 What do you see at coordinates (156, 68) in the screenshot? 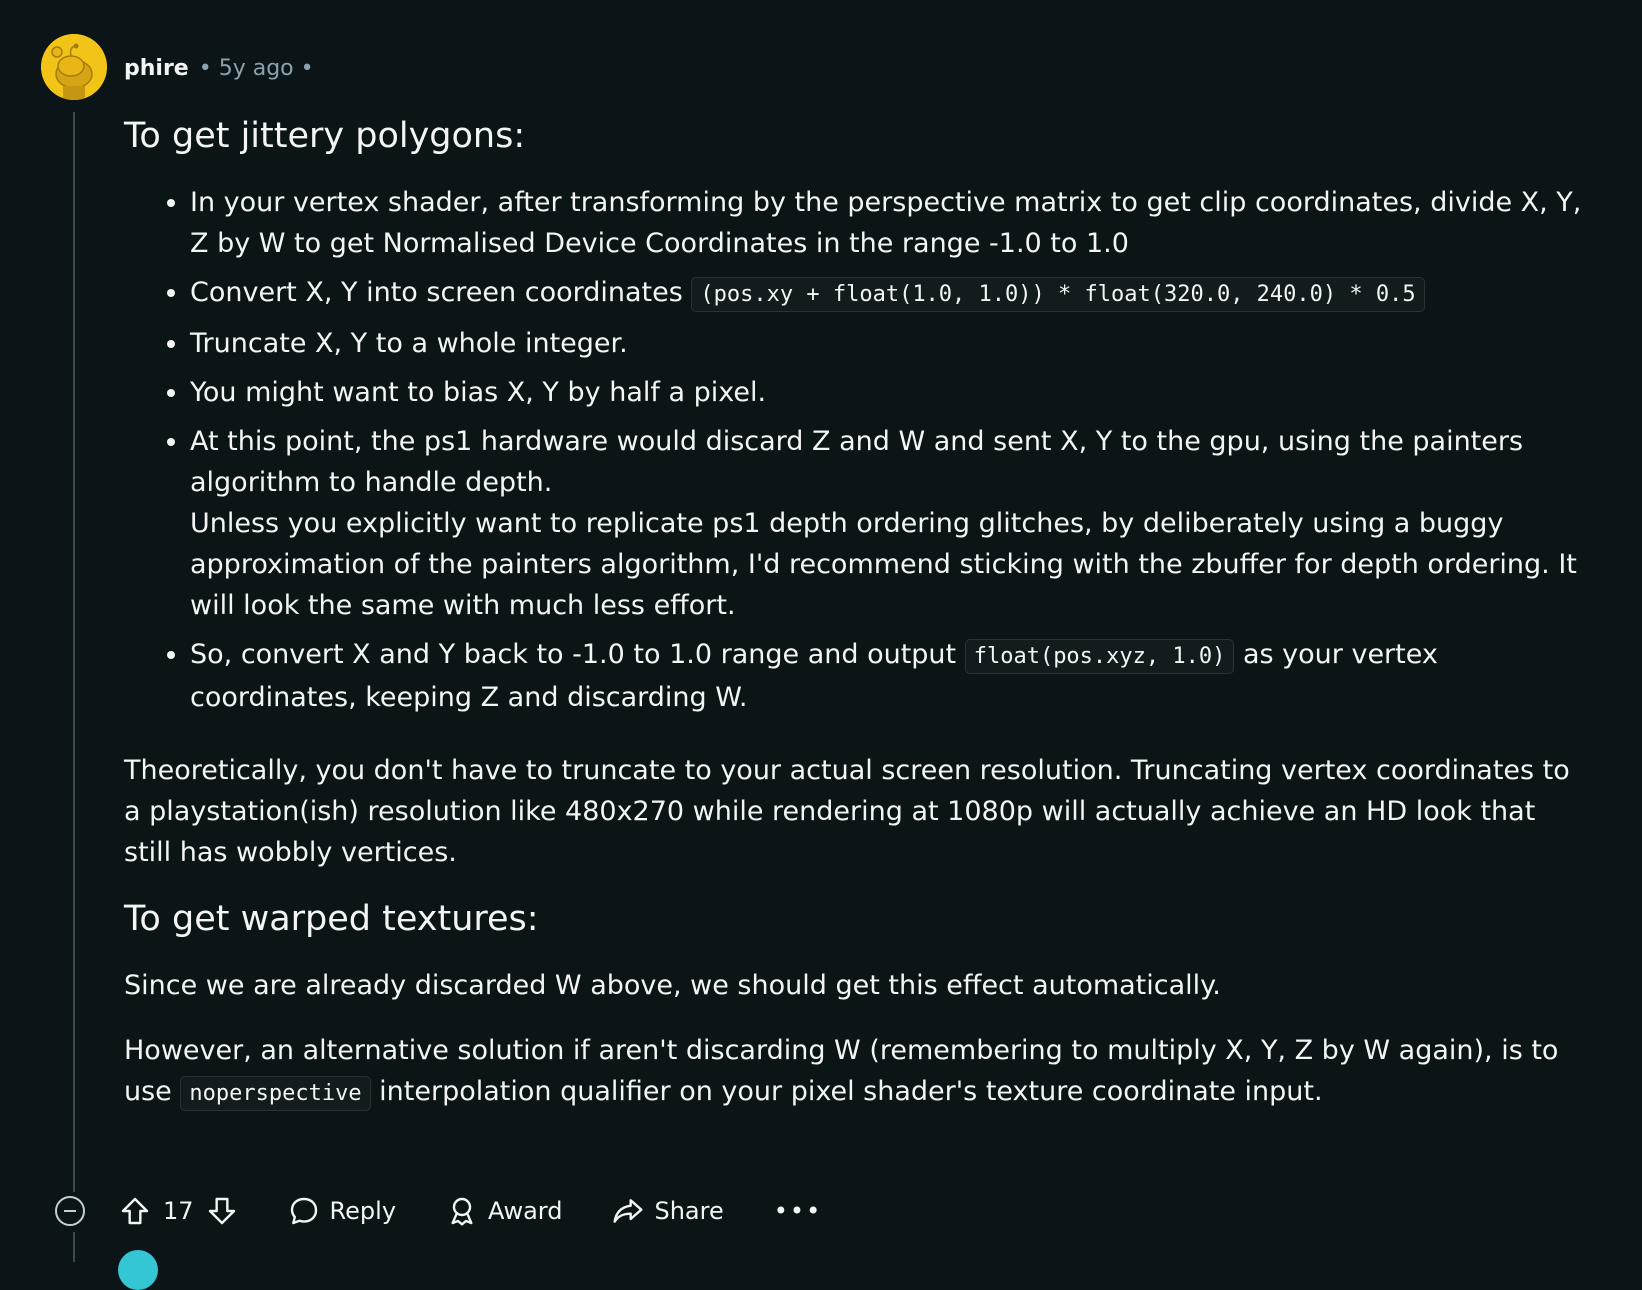
I see `author-name: phire` at bounding box center [156, 68].